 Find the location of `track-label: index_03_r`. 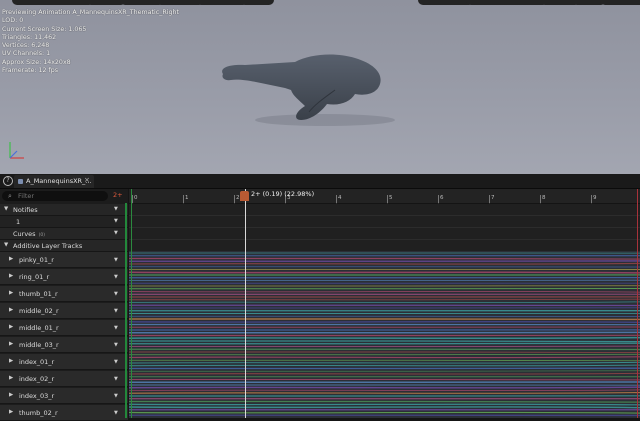

track-label: index_03_r is located at coordinates (36, 396).